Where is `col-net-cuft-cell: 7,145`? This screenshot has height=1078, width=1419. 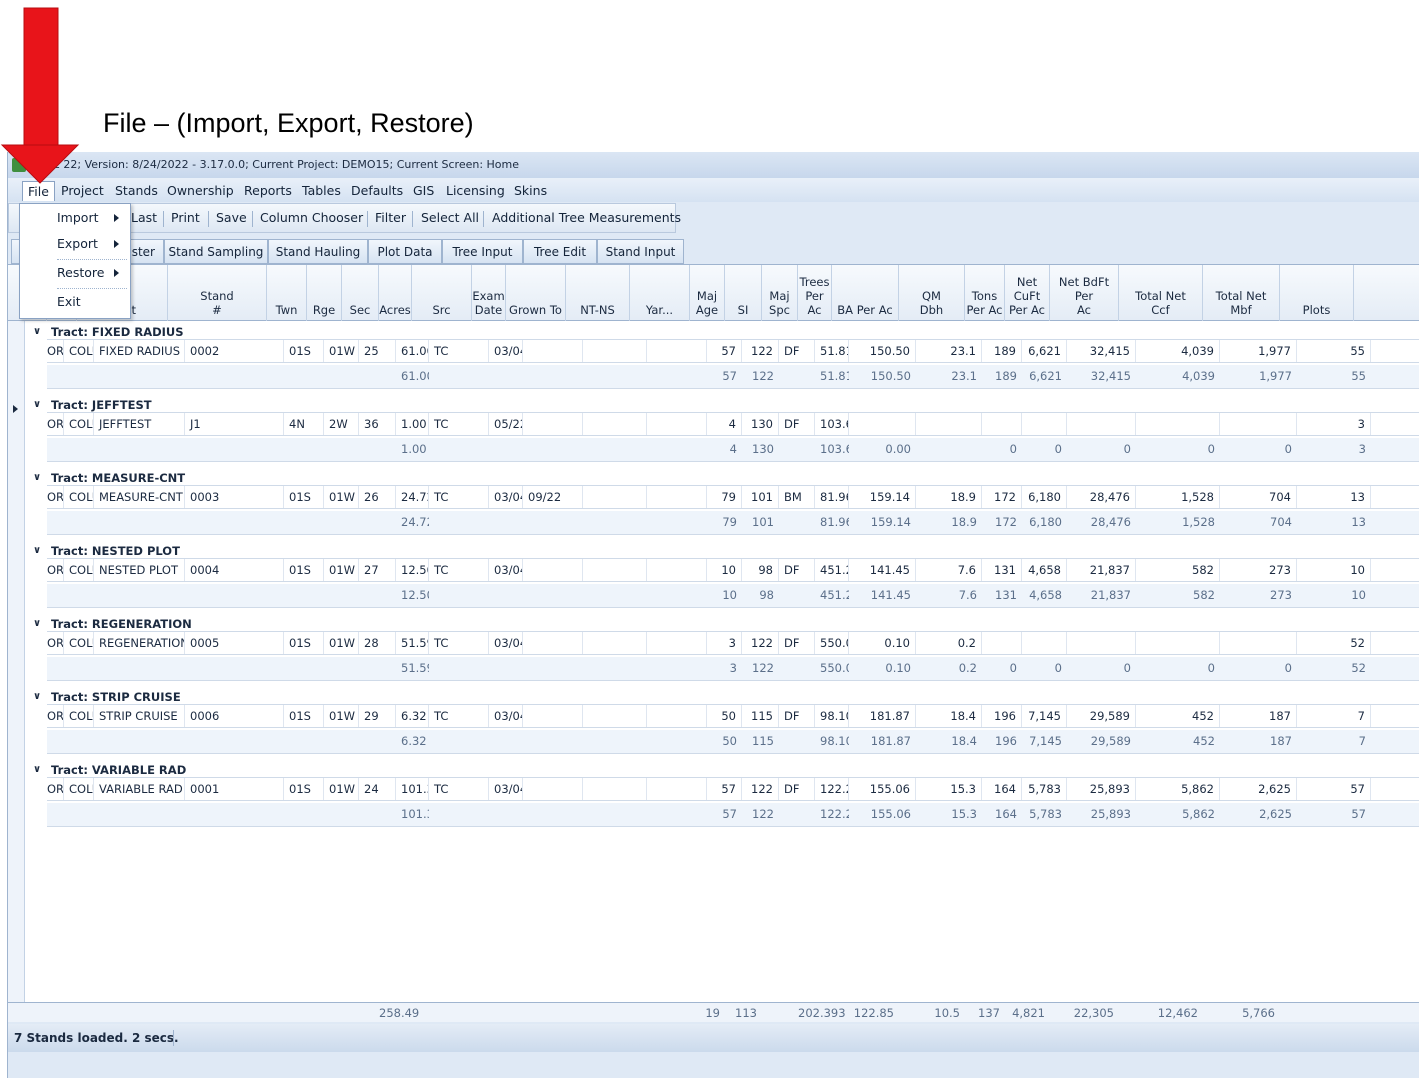
col-net-cuft-cell: 7,145 is located at coordinates (1044, 716).